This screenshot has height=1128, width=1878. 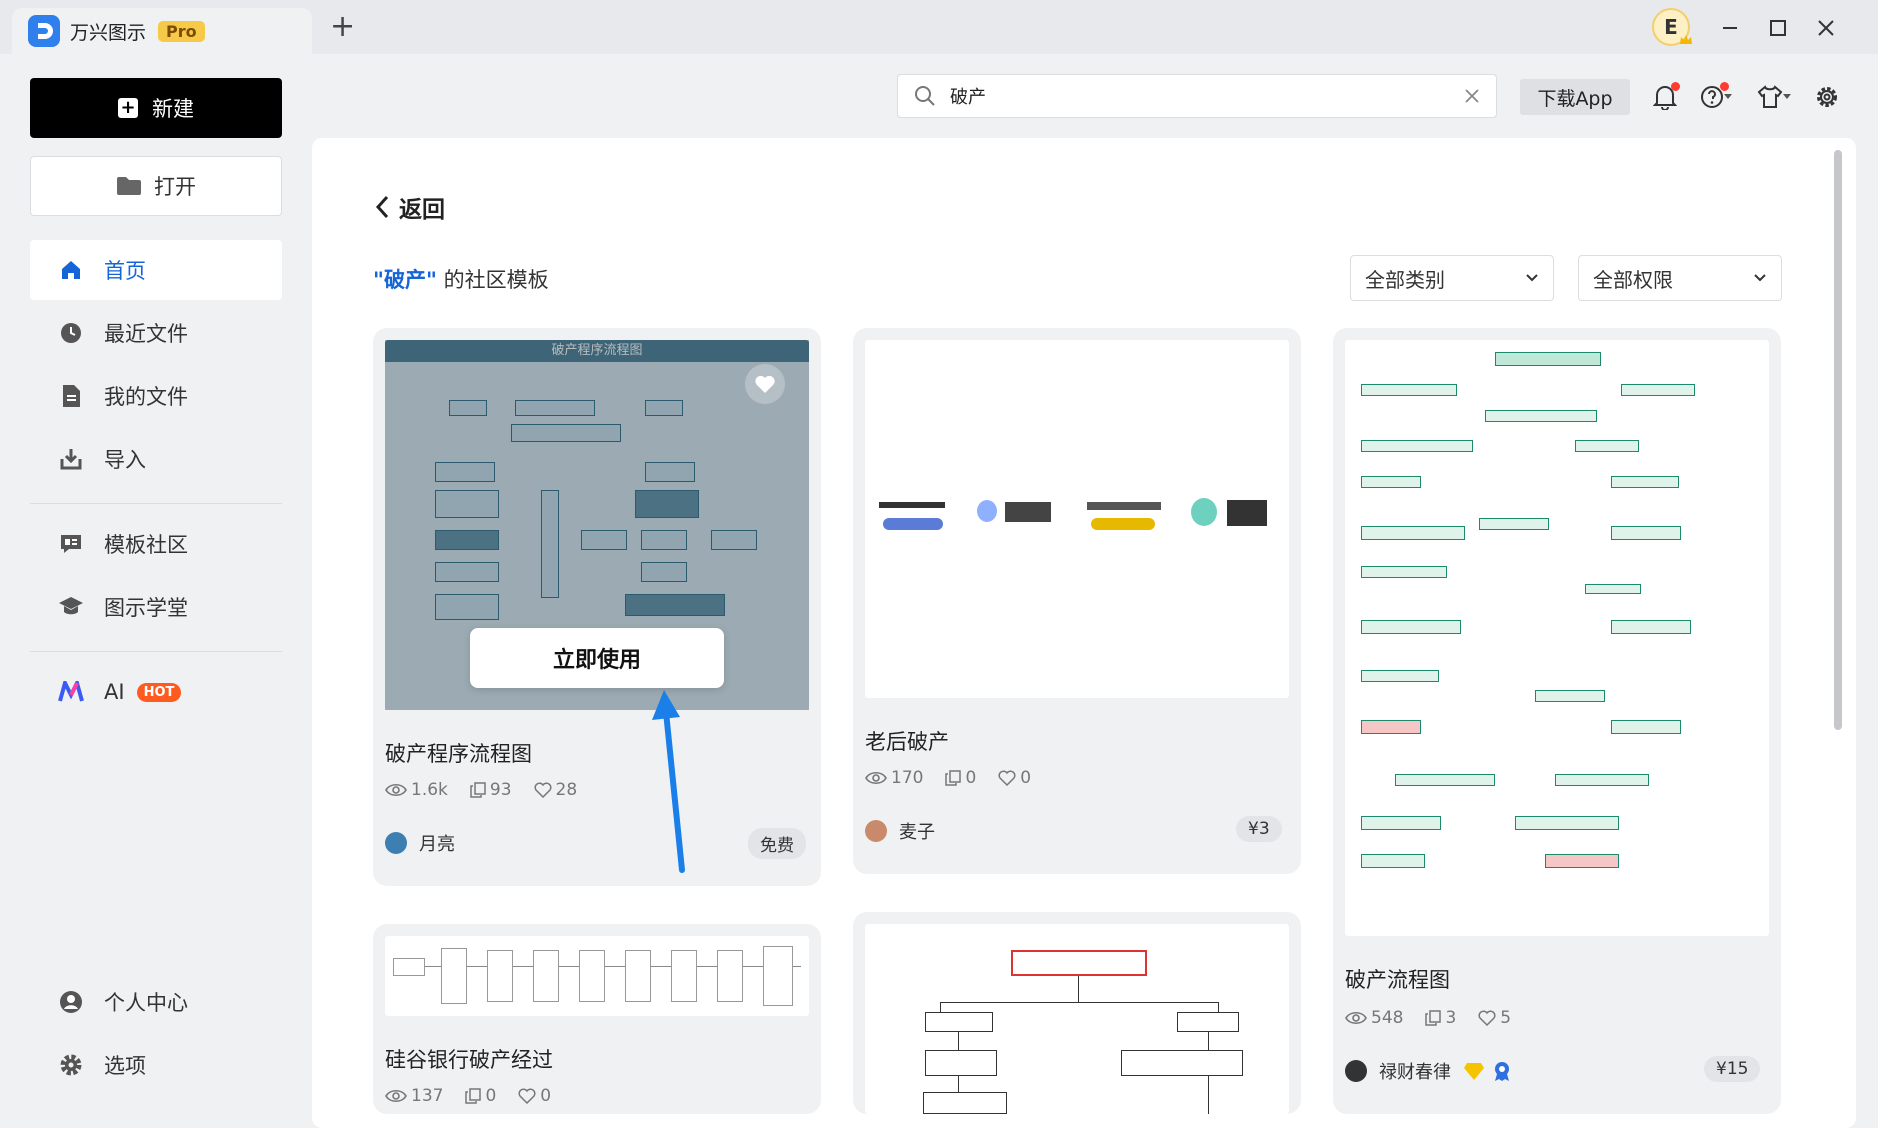 I want to click on card-author: 禄财春律, so click(x=1429, y=1071).